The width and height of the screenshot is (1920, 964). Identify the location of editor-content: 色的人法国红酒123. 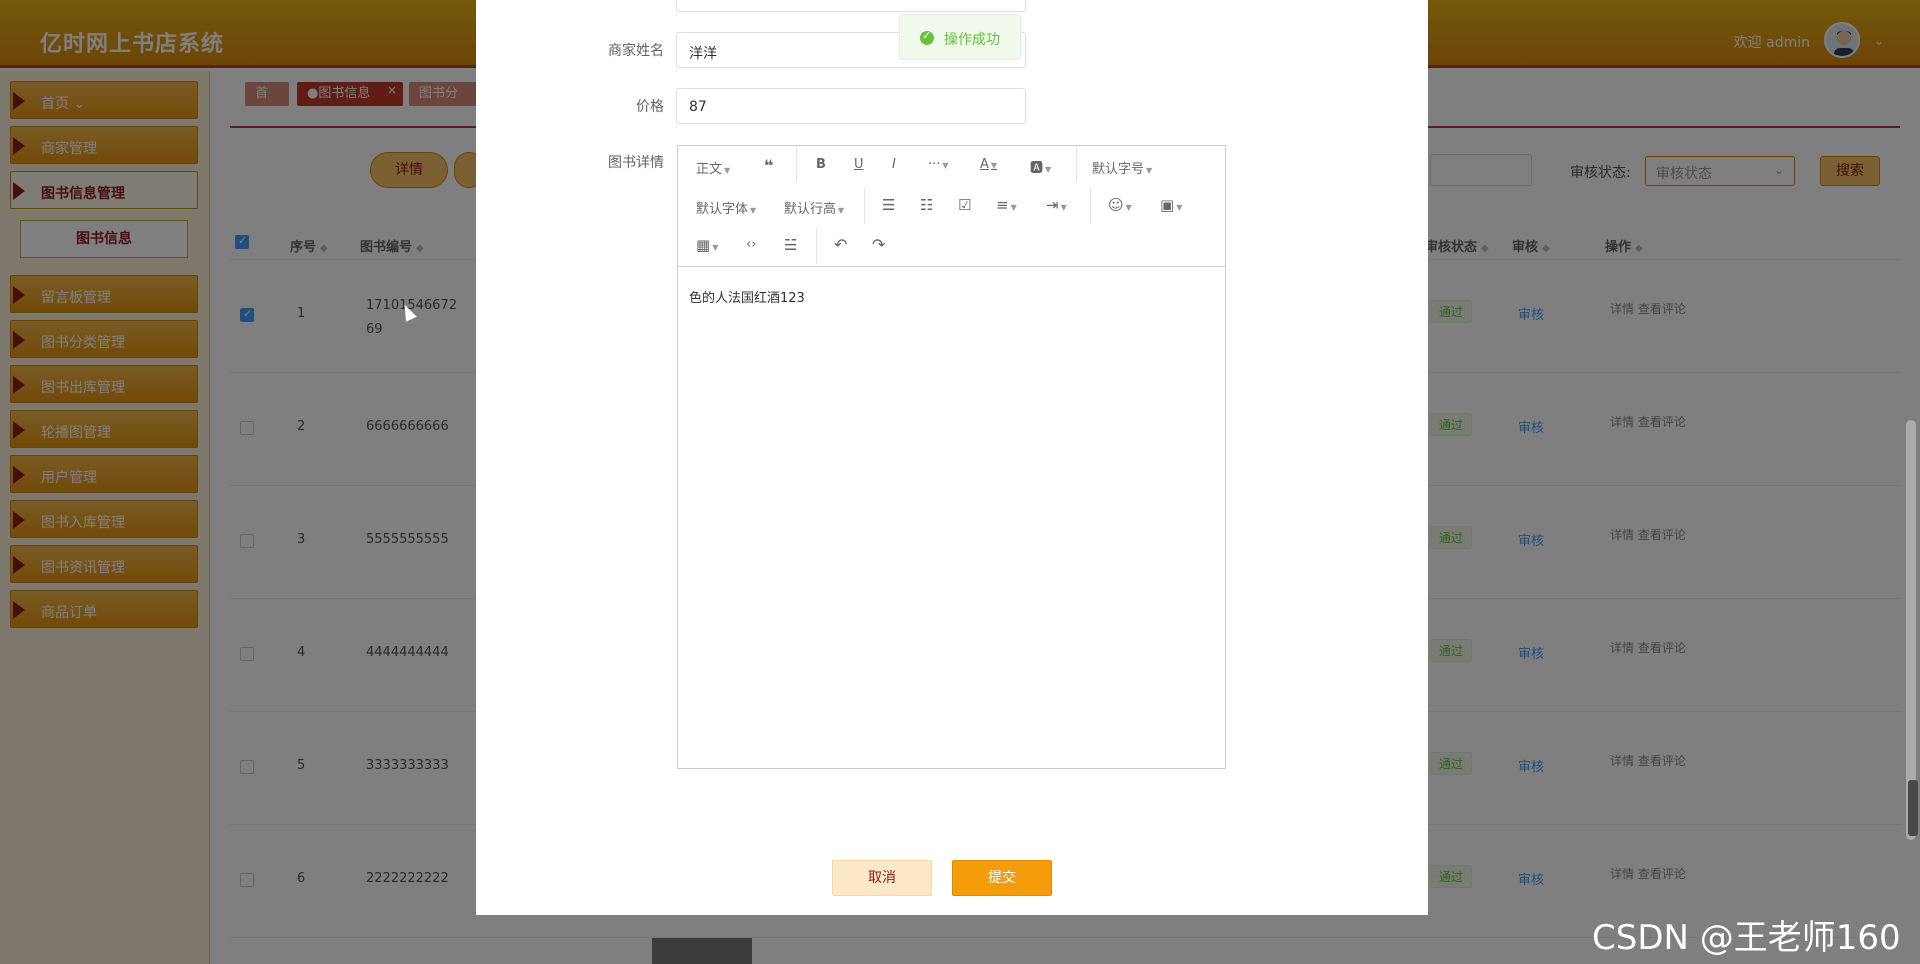
(747, 296).